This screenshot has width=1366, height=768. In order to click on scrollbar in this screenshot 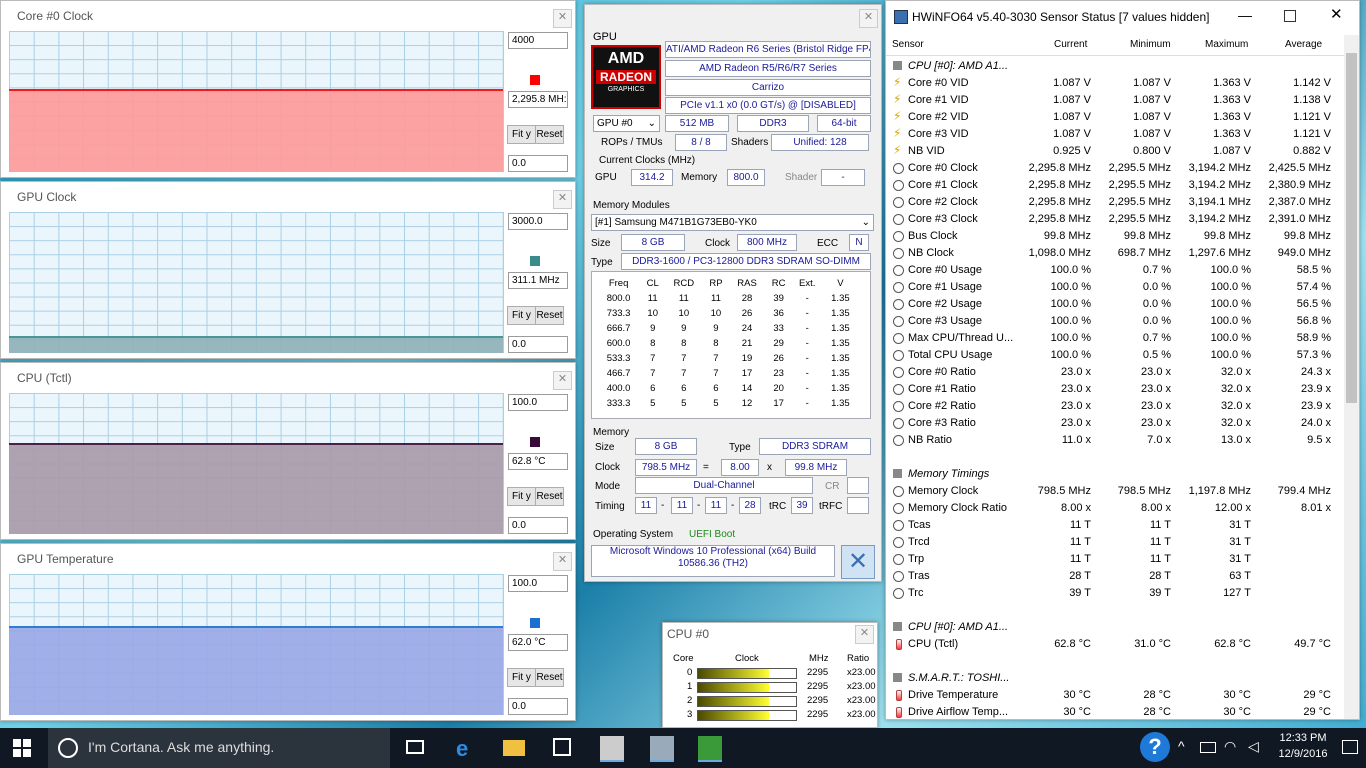, I will do `click(1351, 377)`.